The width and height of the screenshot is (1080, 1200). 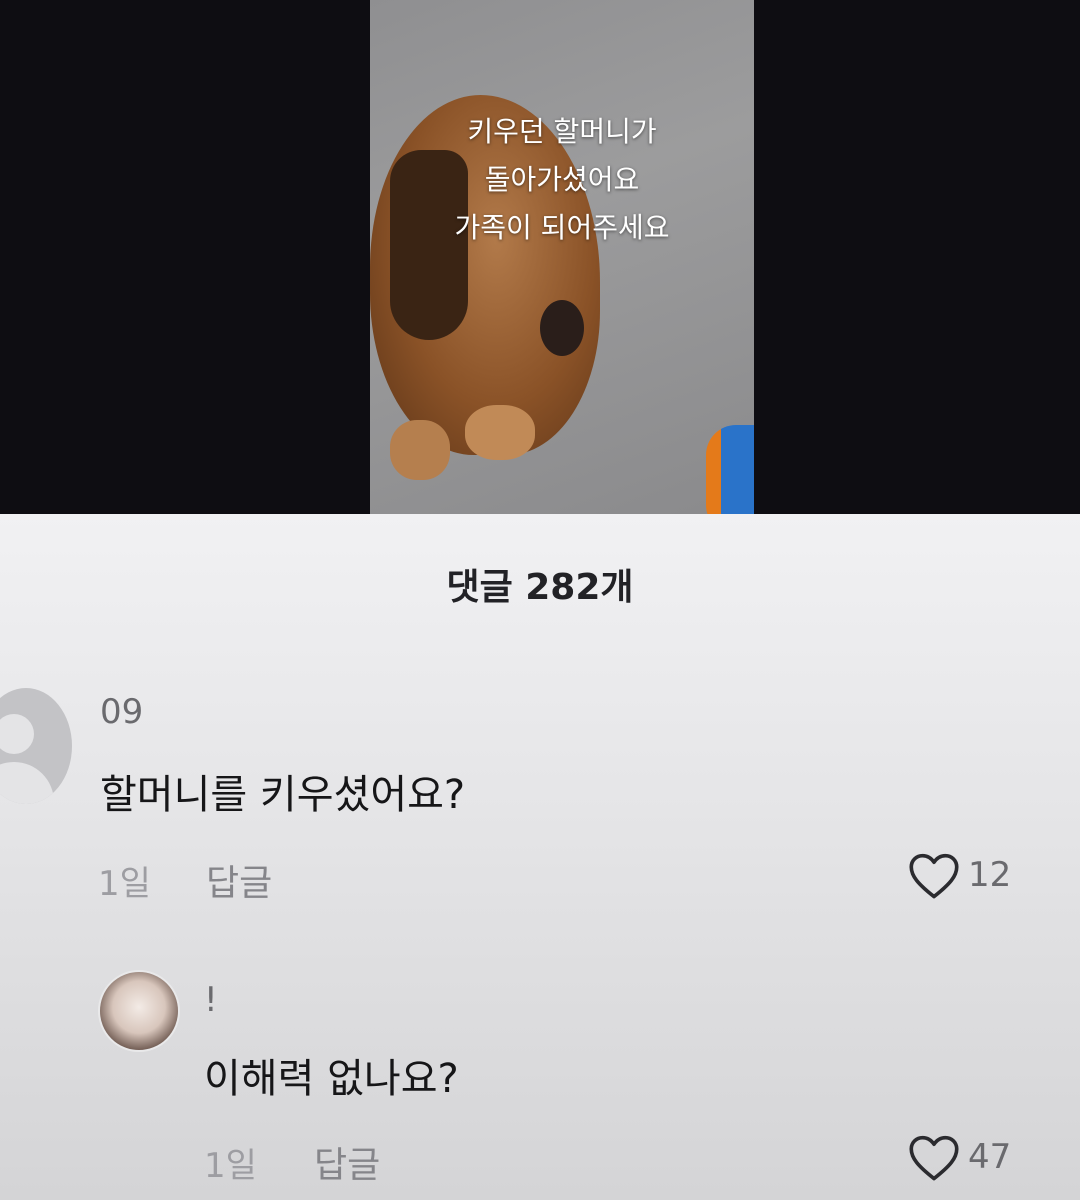 I want to click on like-button: 47, so click(x=958, y=1157).